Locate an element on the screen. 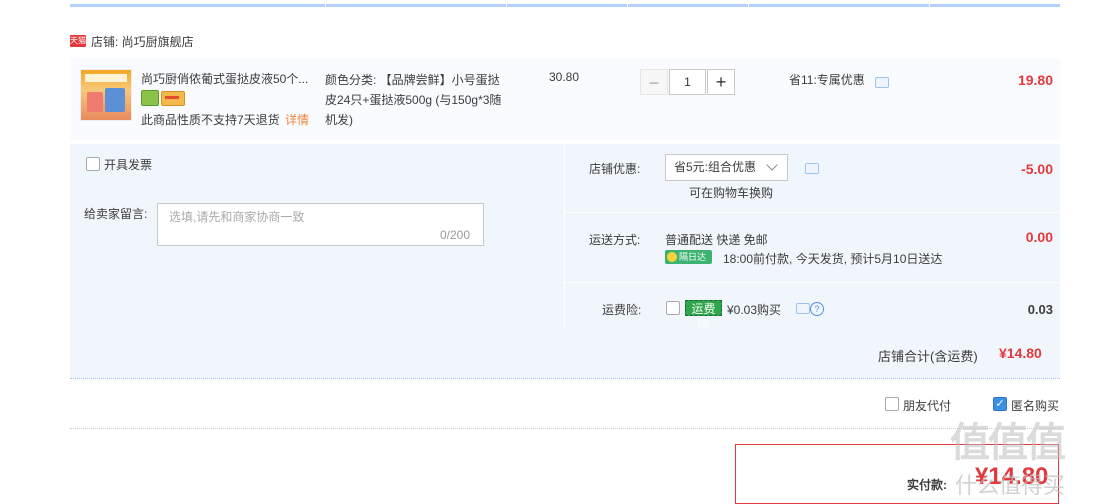 The height and width of the screenshot is (504, 1097). product-thumbnail is located at coordinates (106, 95).